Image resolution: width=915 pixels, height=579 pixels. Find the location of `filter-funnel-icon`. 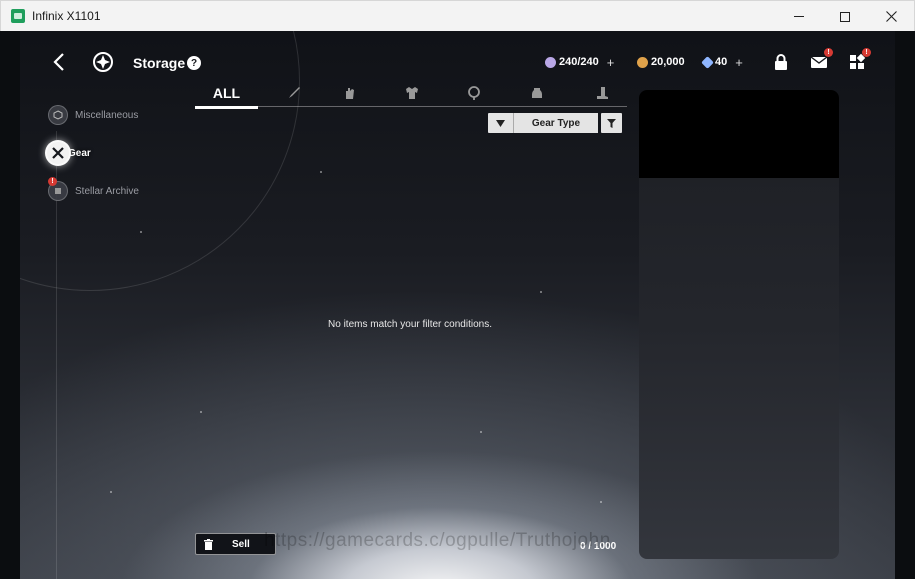

filter-funnel-icon is located at coordinates (611, 123).